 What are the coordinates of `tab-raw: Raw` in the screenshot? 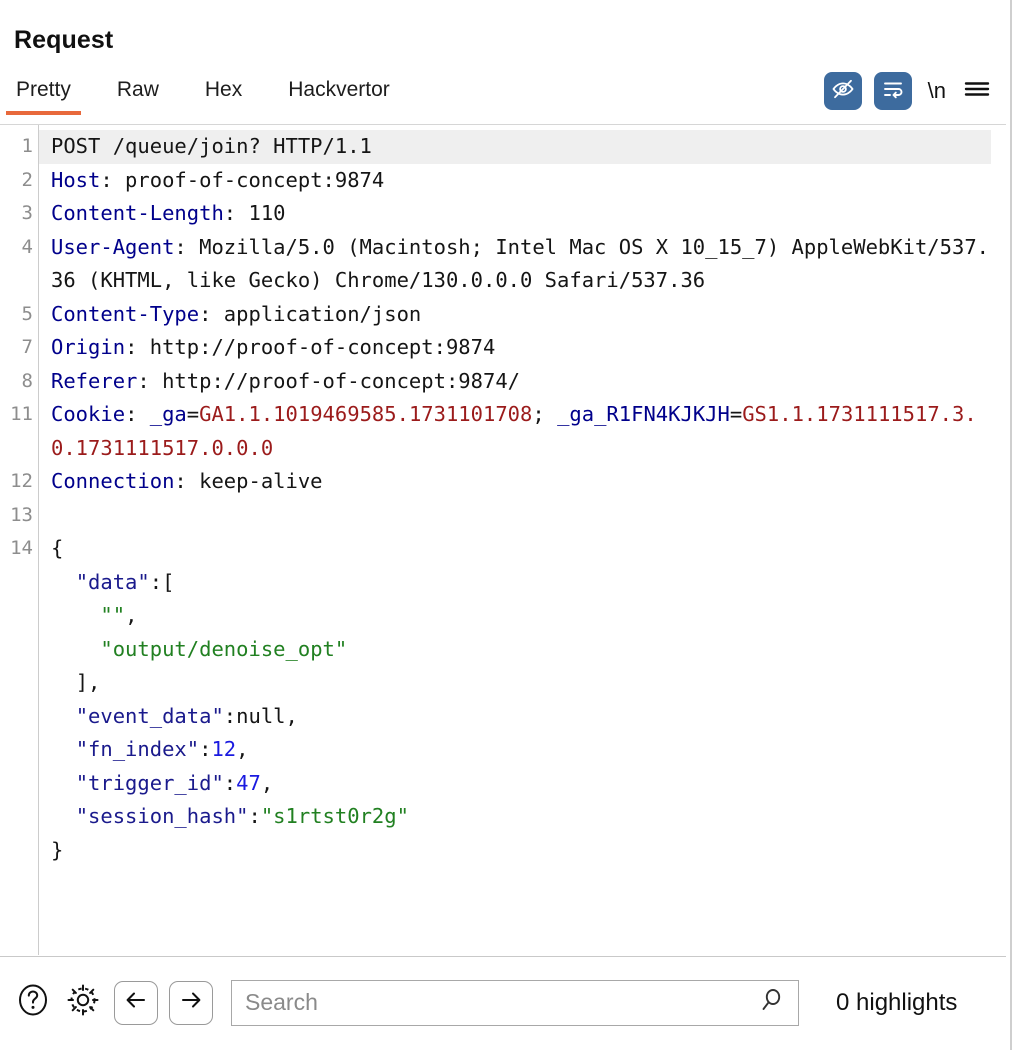 It's located at (148, 95).